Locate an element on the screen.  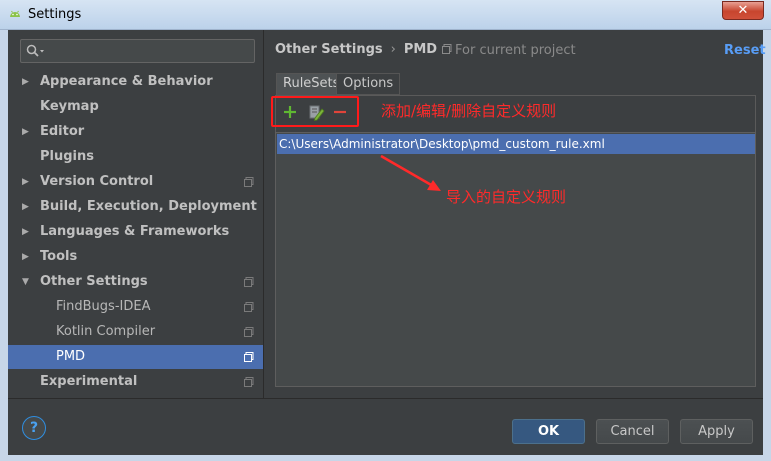
sidebar-item-label: Kotlin Compiler is located at coordinates (106, 331).